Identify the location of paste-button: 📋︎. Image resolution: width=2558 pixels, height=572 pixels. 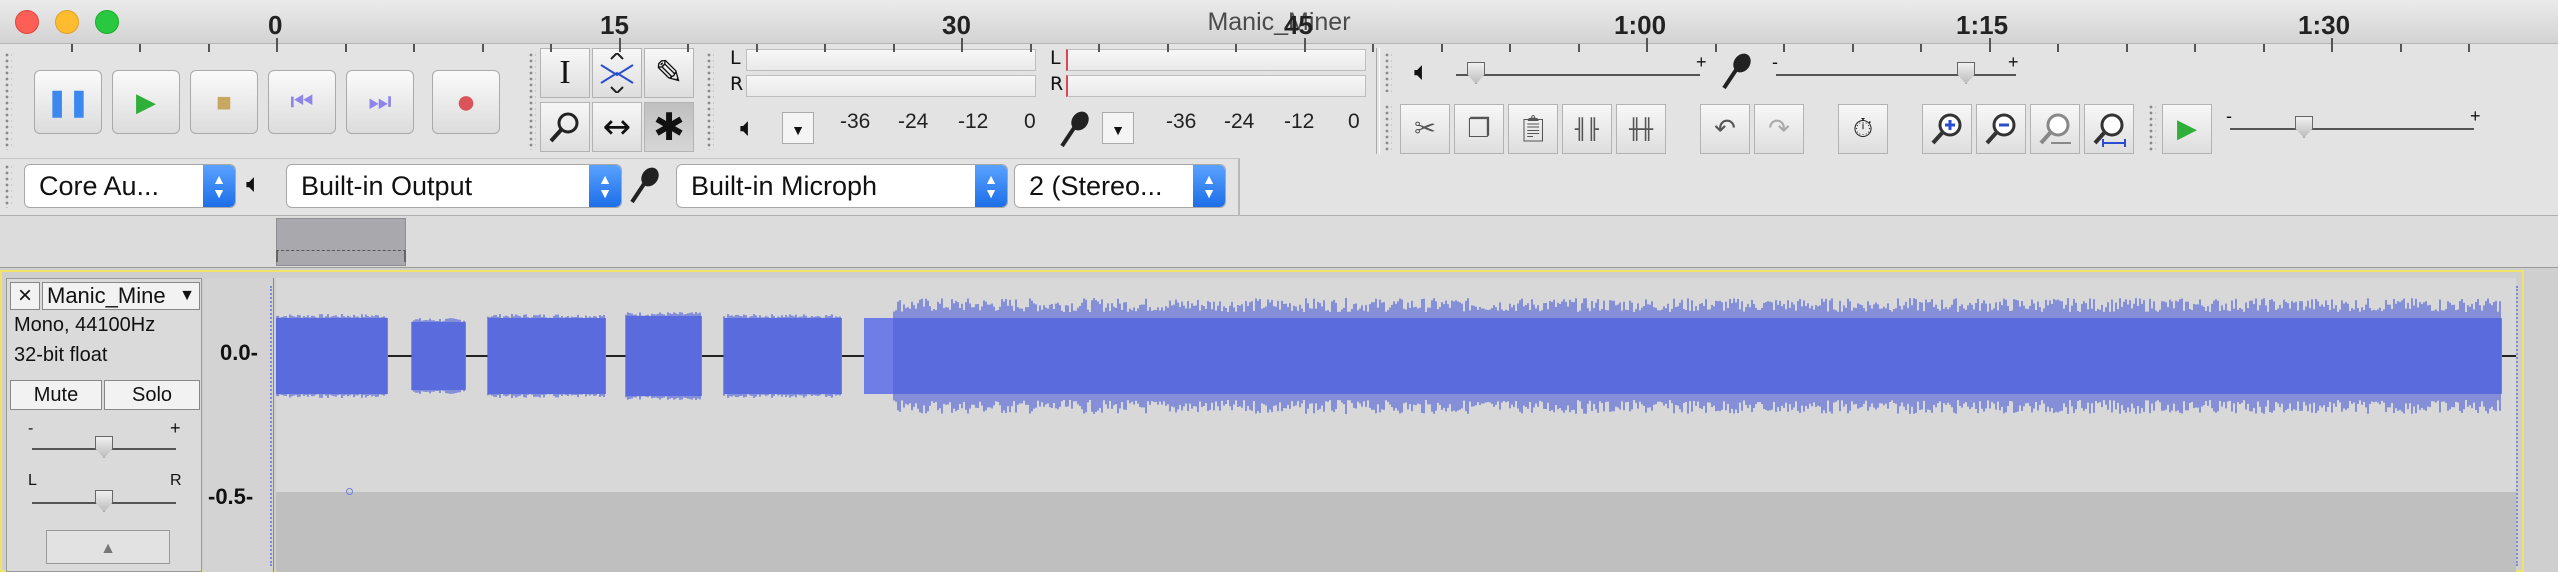
(1533, 129).